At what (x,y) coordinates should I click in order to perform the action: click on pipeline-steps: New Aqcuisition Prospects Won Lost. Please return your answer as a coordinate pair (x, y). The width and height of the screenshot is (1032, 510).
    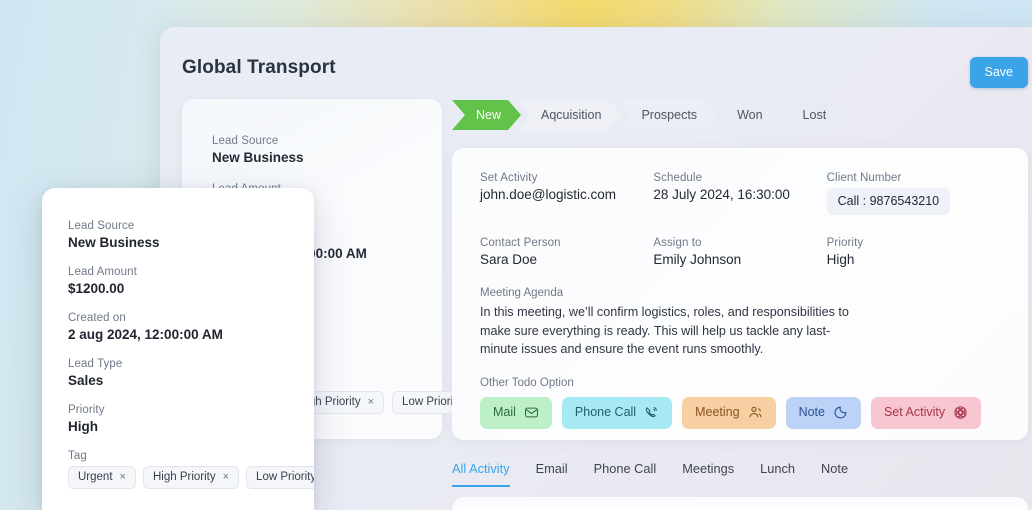
    Looking at the image, I should click on (647, 115).